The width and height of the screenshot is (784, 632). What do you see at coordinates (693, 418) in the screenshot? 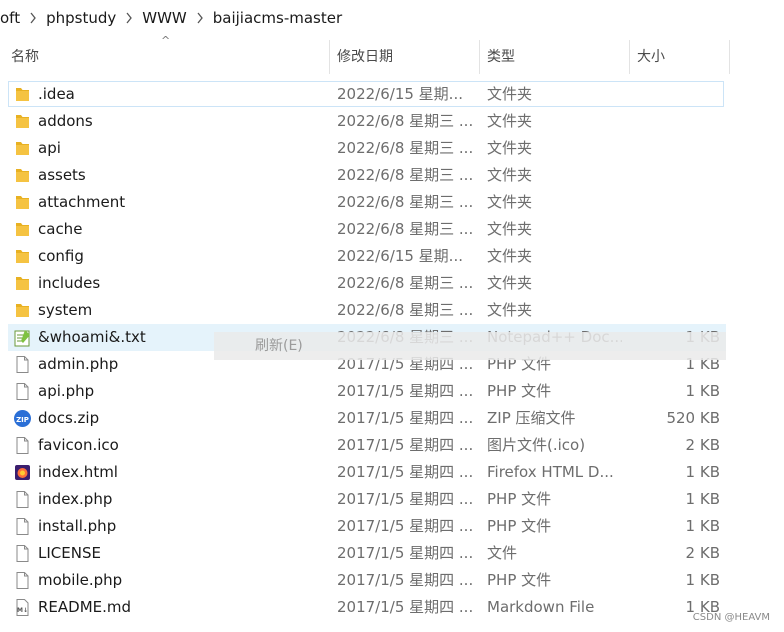
I see `file-size: 520 KB` at bounding box center [693, 418].